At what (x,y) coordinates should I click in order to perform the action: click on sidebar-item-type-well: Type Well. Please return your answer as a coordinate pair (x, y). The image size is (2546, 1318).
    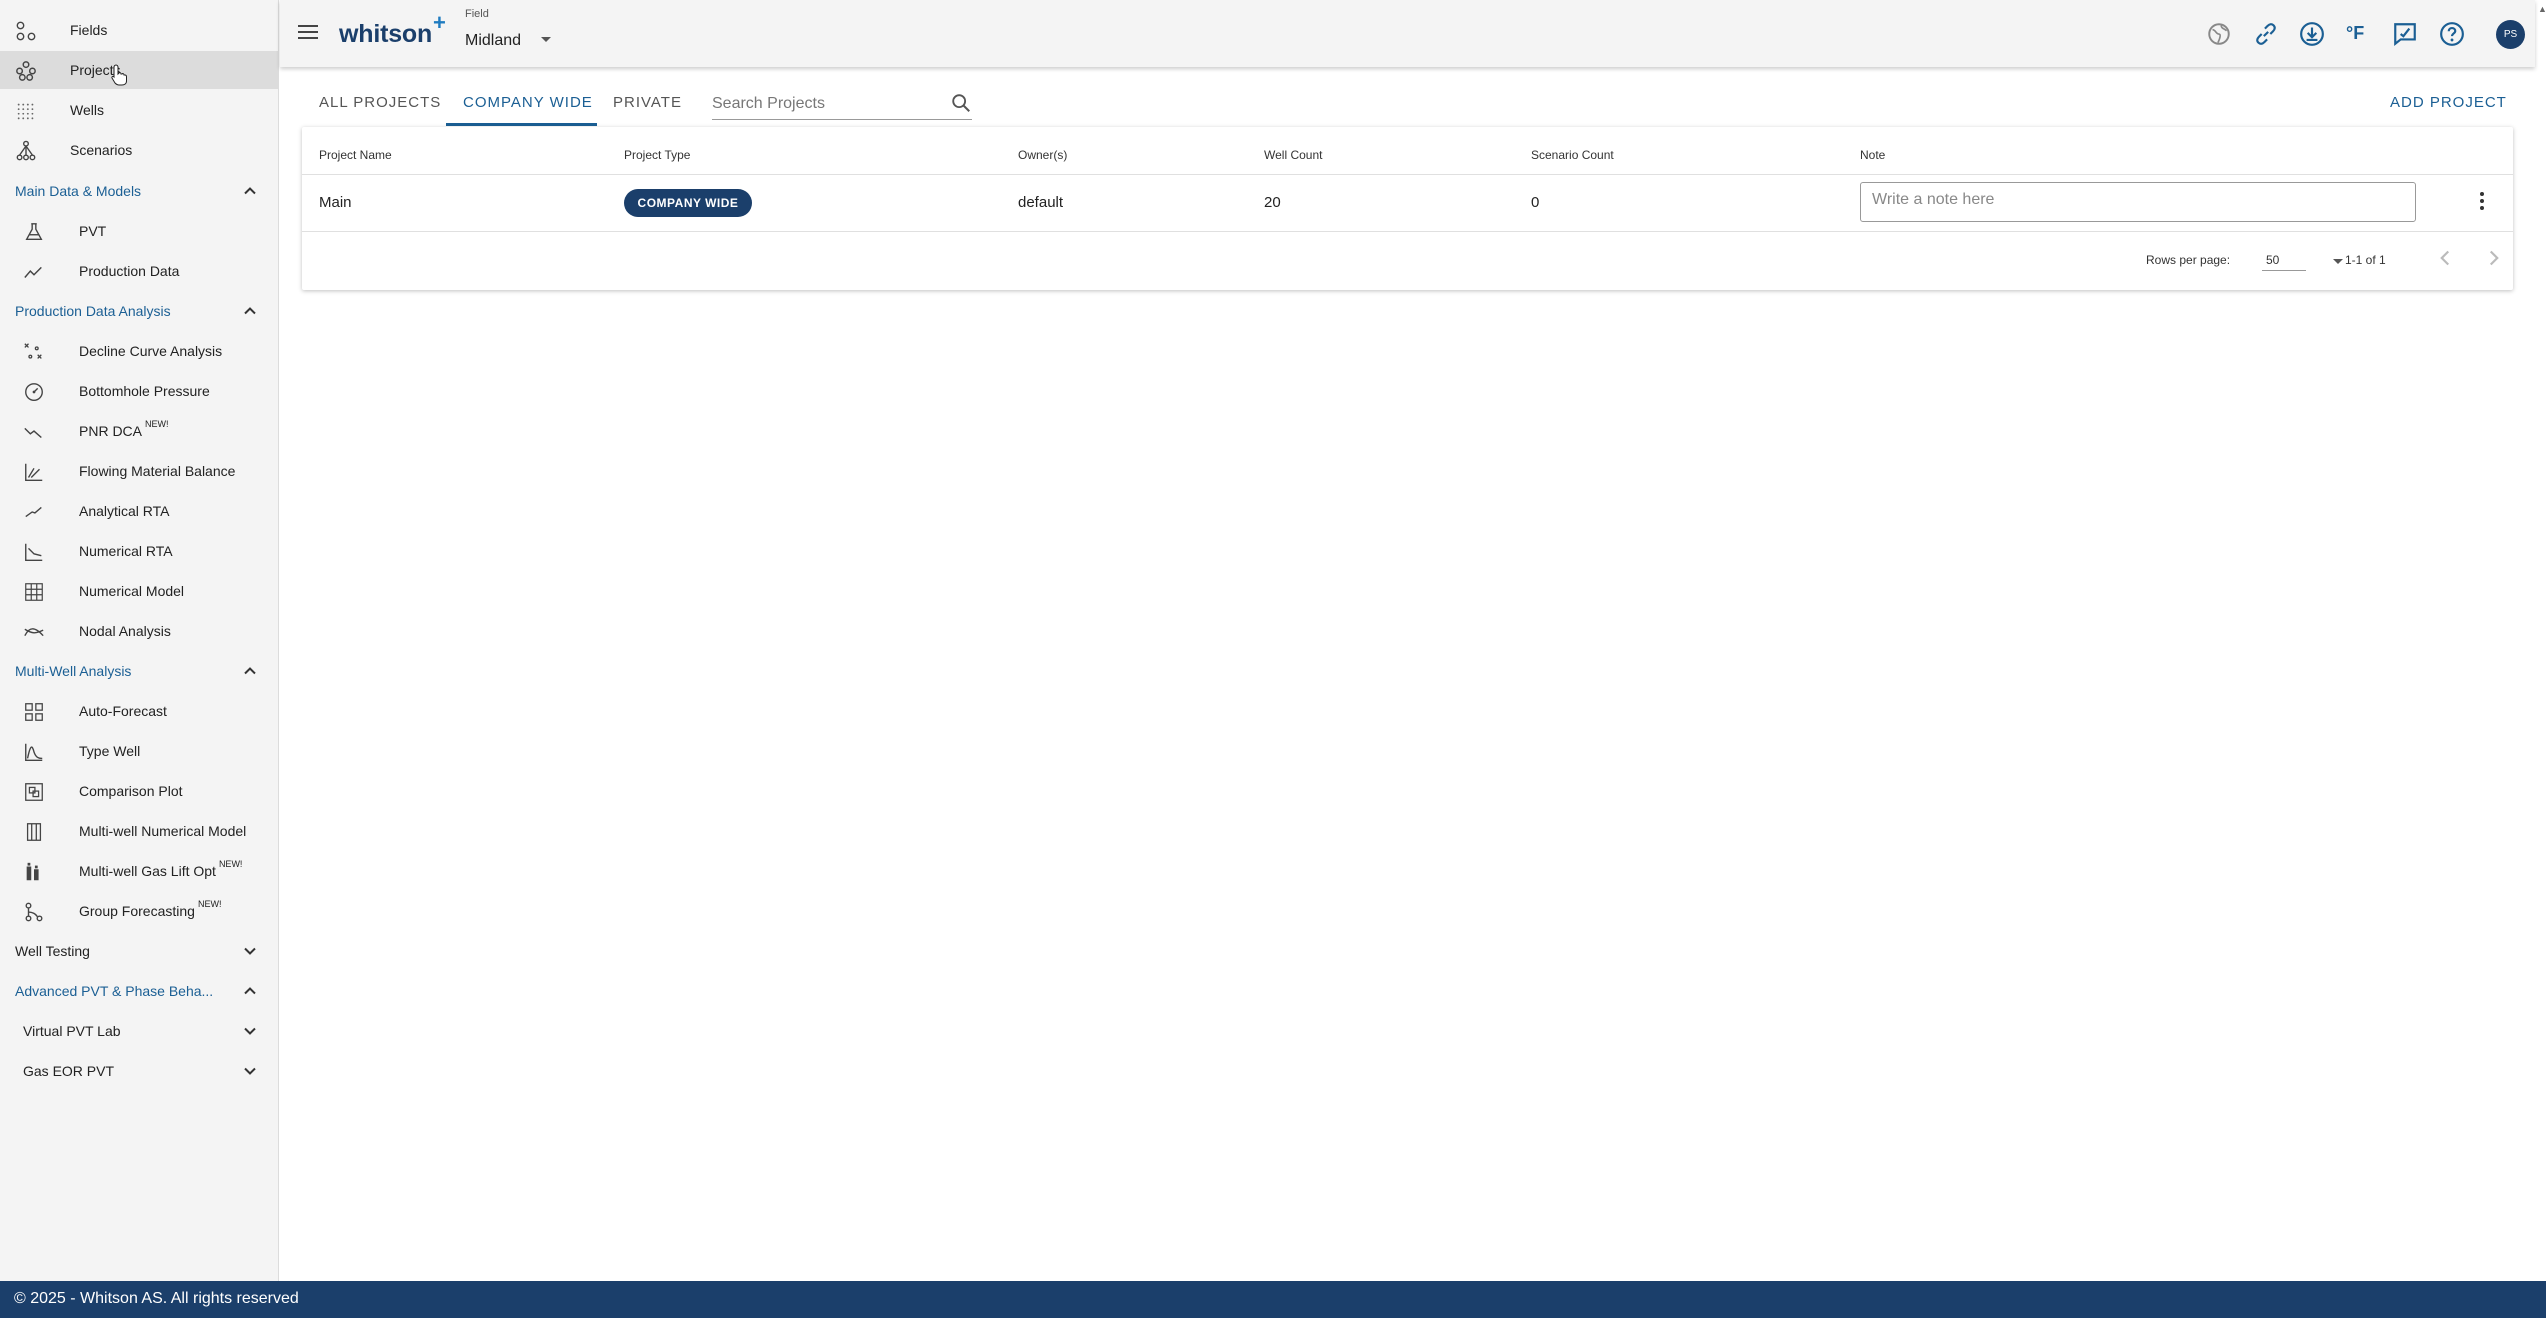
    Looking at the image, I should click on (139, 751).